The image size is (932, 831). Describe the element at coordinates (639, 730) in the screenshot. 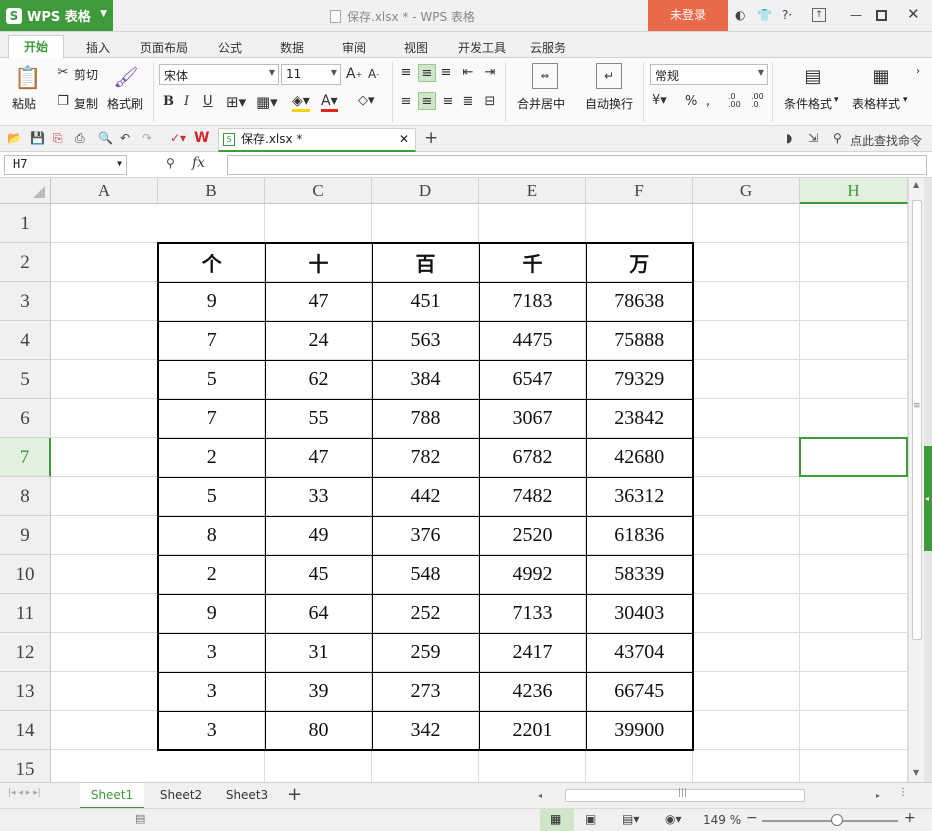

I see `table-cell: 39900` at that location.